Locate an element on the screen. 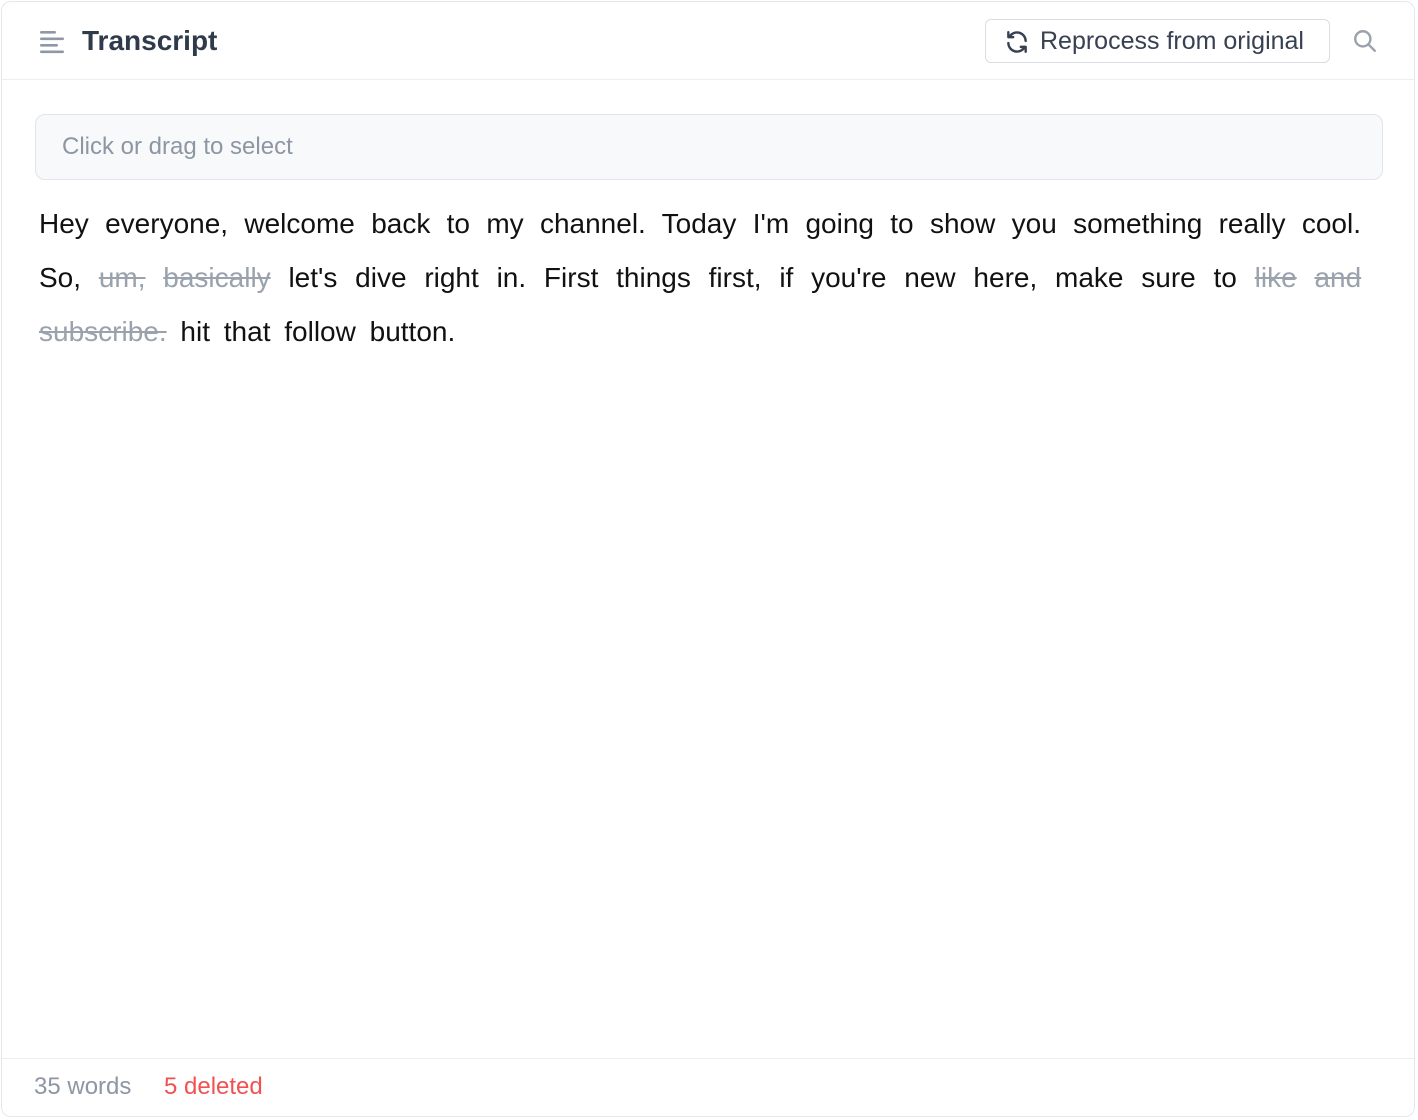  transcript-word: Hey is located at coordinates (64, 223).